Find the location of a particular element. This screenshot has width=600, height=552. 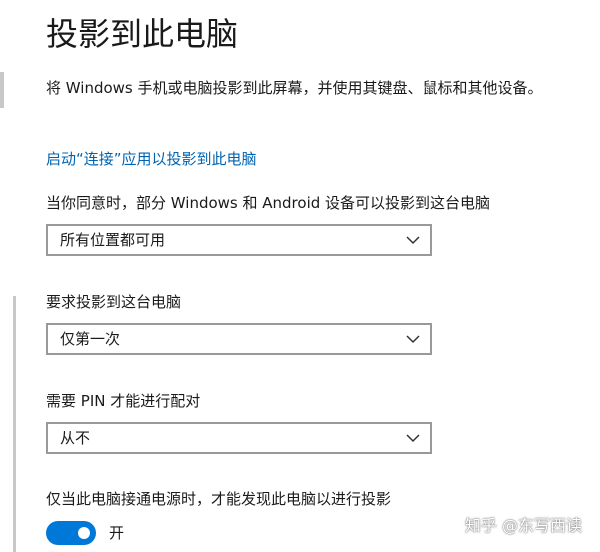

availability-value: 所有位置都可用 is located at coordinates (113, 240).